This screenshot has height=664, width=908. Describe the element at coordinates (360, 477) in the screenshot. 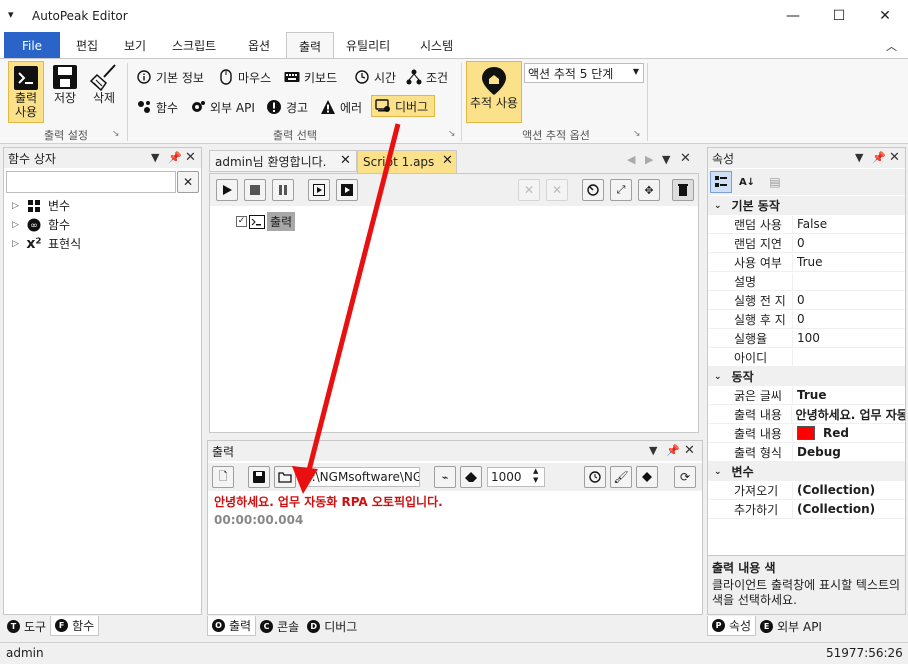

I see `output-path-input: E:\NGMsoftware\NG` at that location.